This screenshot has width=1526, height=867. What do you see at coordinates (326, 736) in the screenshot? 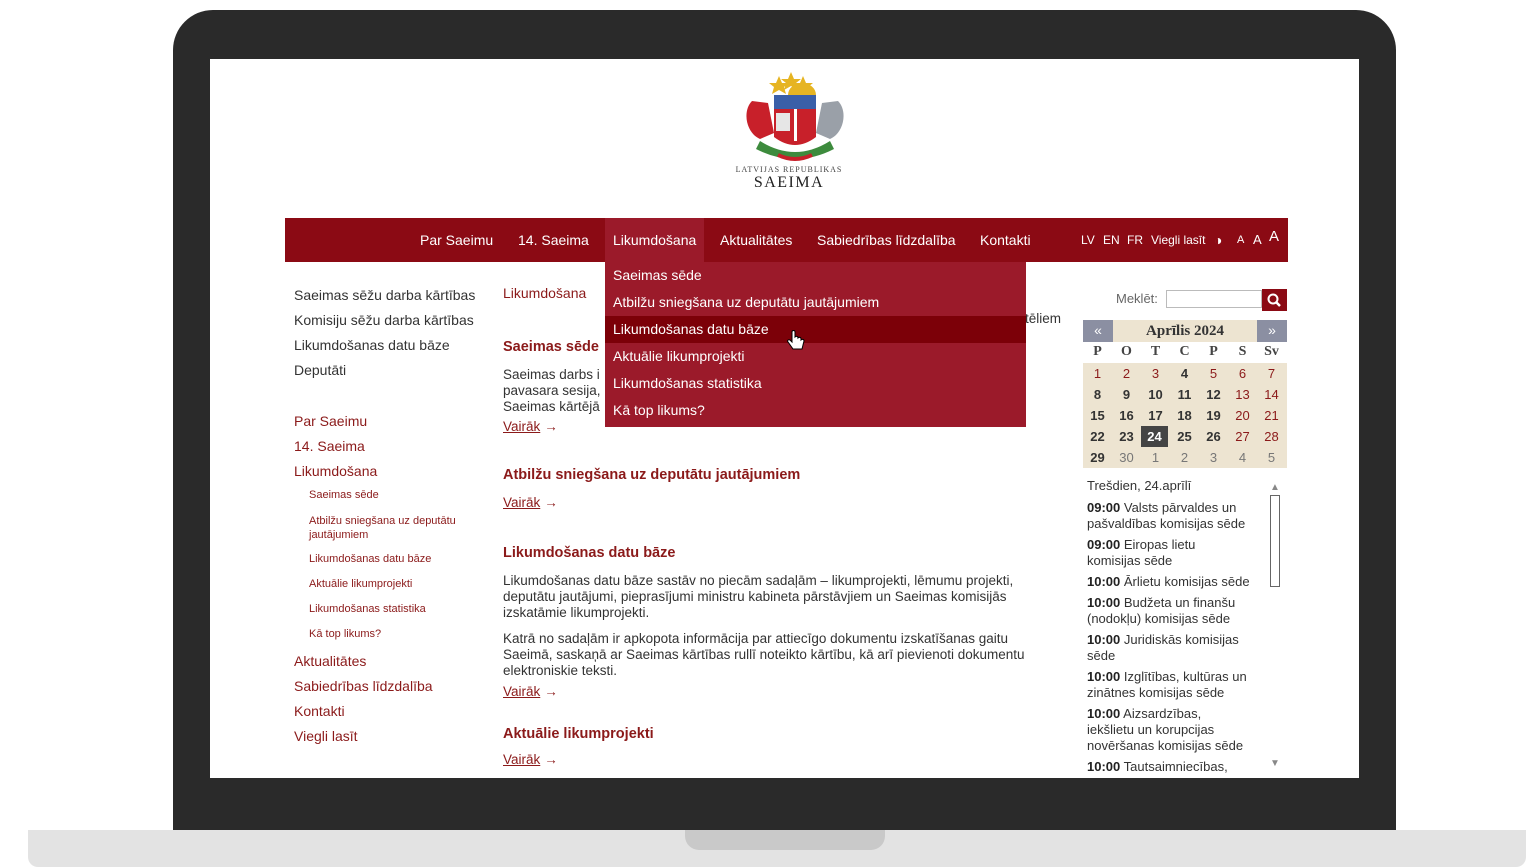
I see `sidebar-item-viegli-lasit: Viegli lasīt` at bounding box center [326, 736].